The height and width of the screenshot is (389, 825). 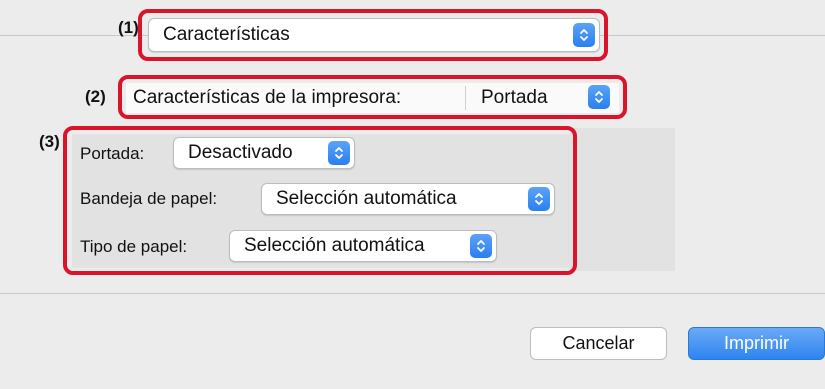 I want to click on callout-label-2: (2), so click(x=95, y=96).